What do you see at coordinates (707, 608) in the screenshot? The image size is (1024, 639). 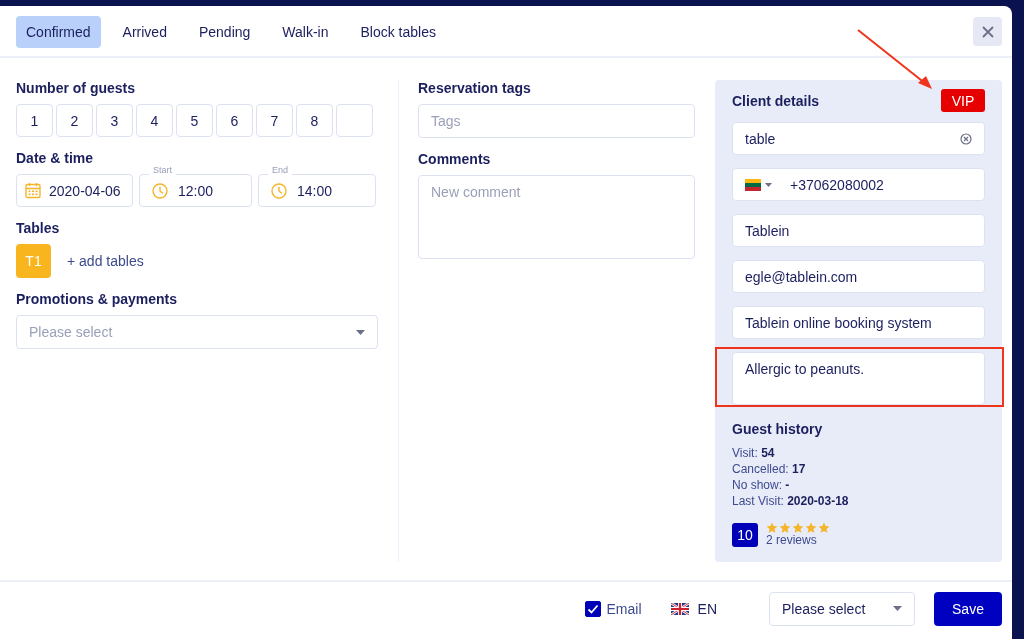 I see `language-label: EN` at bounding box center [707, 608].